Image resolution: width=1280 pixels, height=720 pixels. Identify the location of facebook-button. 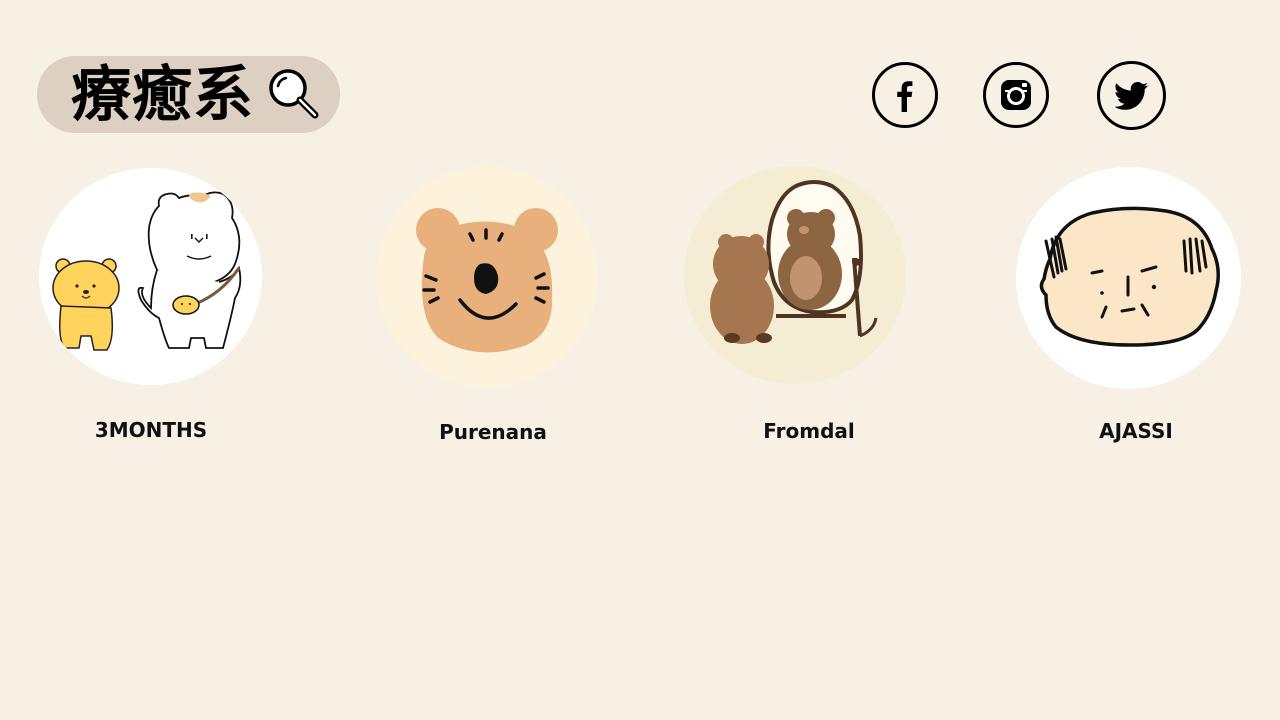
(905, 95).